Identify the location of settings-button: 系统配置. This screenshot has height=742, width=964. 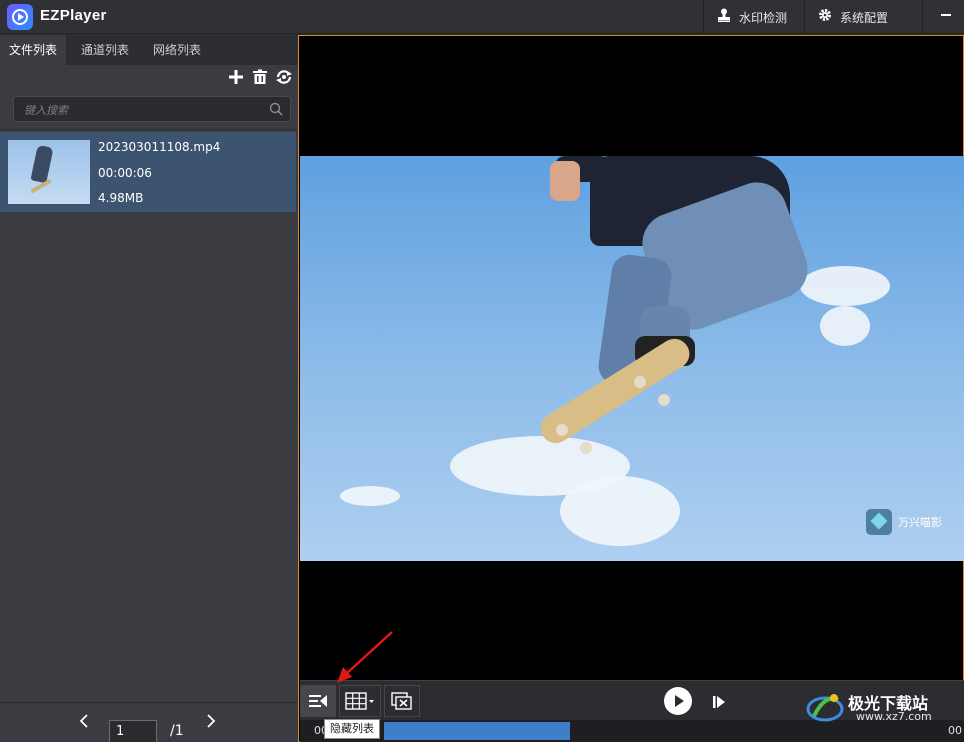
(853, 17).